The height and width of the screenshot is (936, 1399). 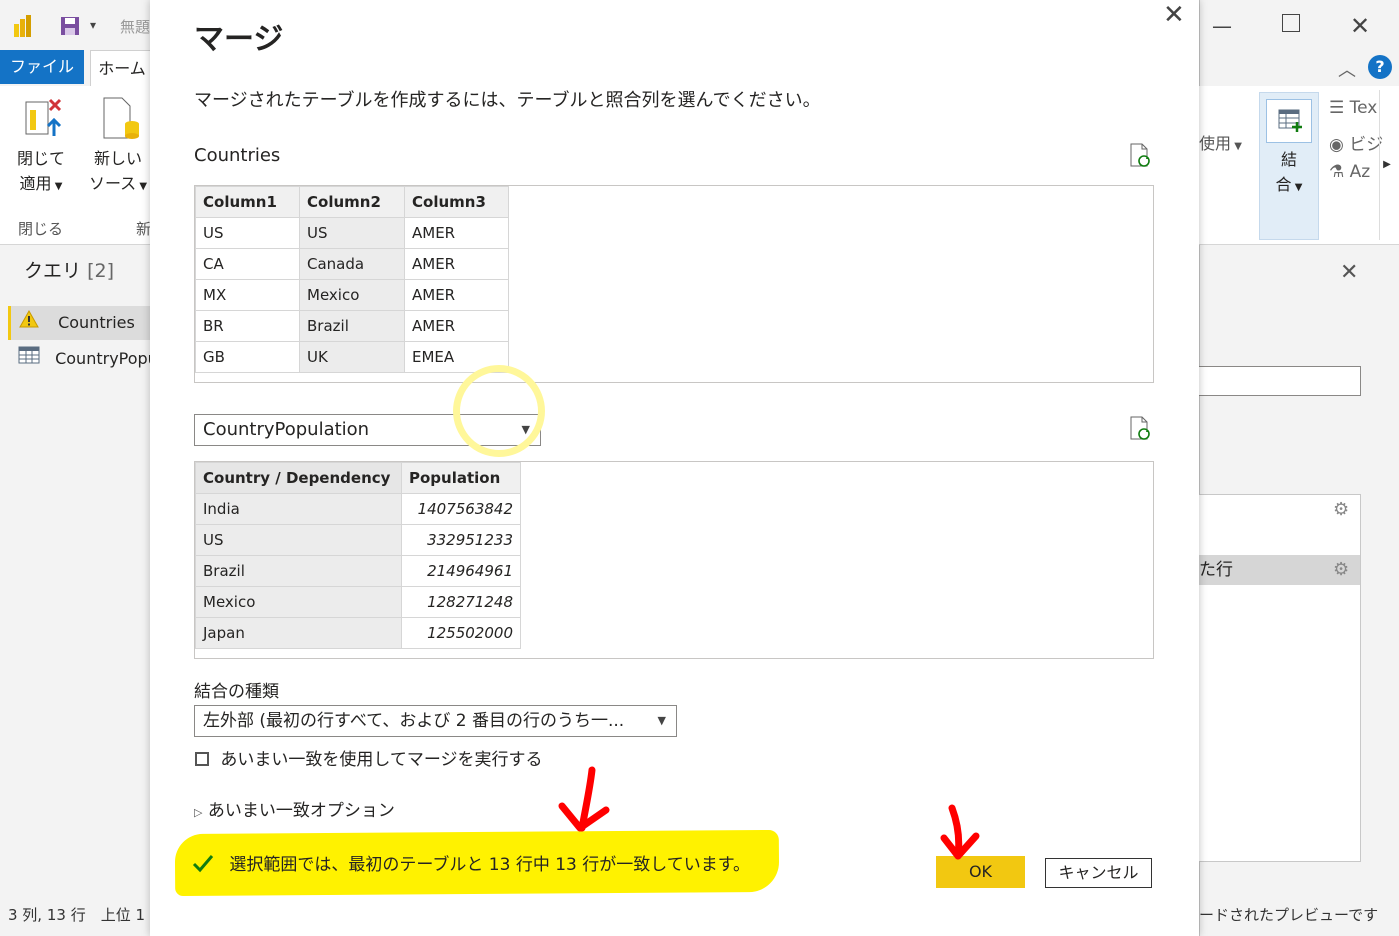 I want to click on table1-header-column2: Column2, so click(x=352, y=202).